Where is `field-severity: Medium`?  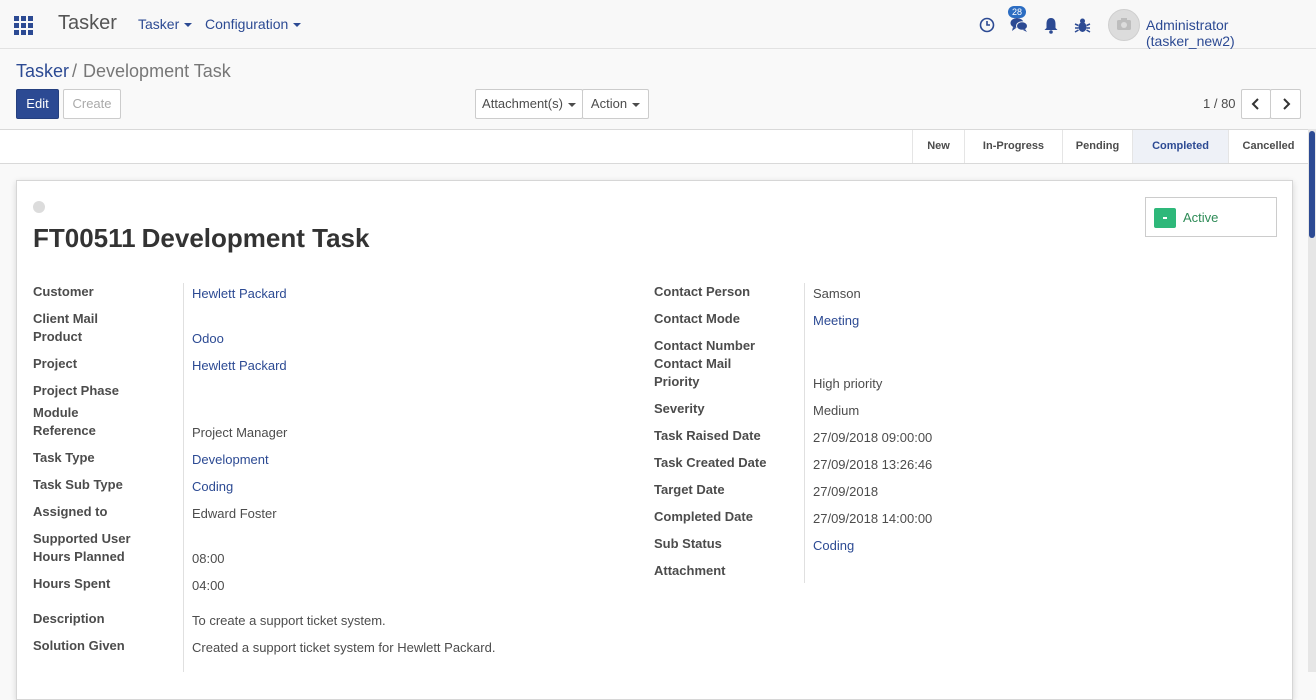 field-severity: Medium is located at coordinates (836, 410).